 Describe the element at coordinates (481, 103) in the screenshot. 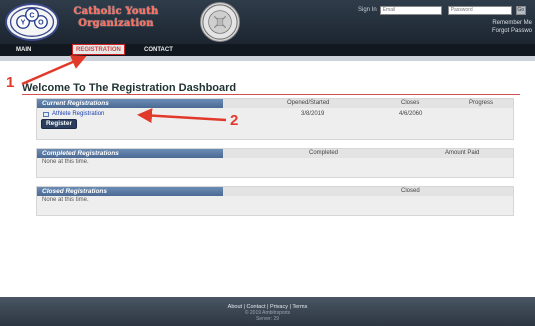

I see `col-progress: Progress` at that location.